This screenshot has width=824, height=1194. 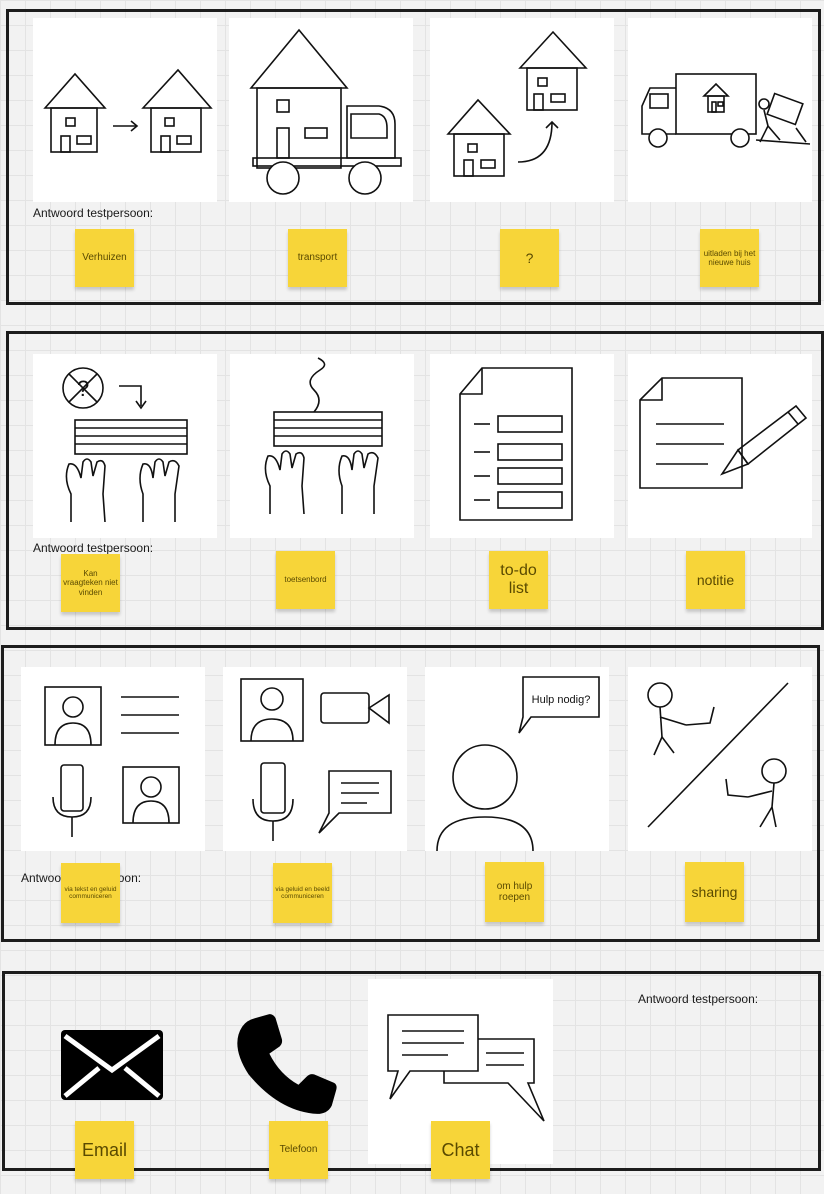 What do you see at coordinates (104, 1150) in the screenshot?
I see `sticky-note: Email` at bounding box center [104, 1150].